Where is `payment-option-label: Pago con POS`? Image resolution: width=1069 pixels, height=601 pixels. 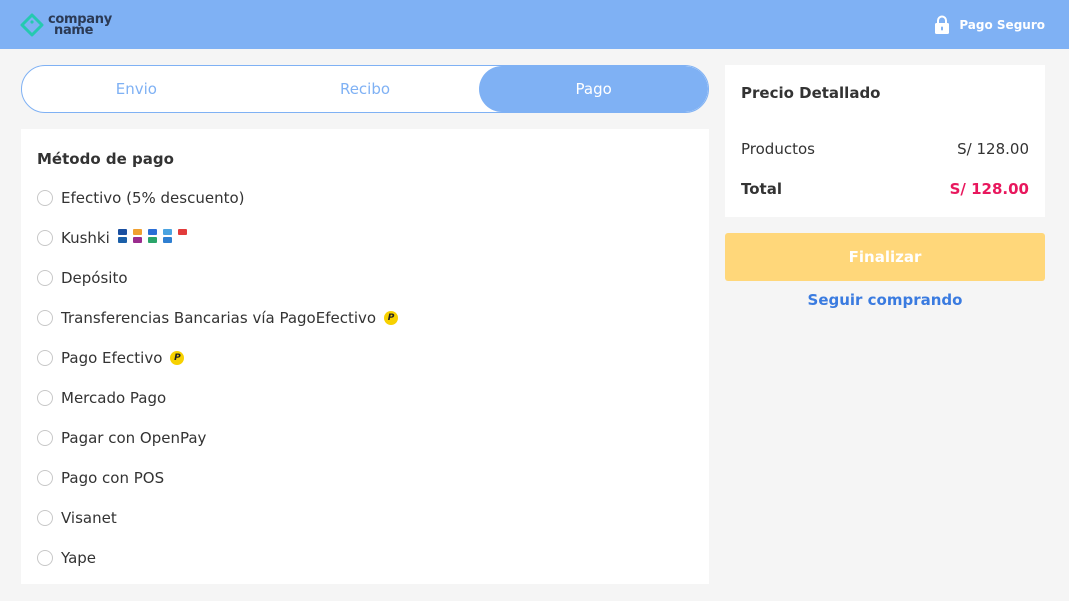
payment-option-label: Pago con POS is located at coordinates (113, 478).